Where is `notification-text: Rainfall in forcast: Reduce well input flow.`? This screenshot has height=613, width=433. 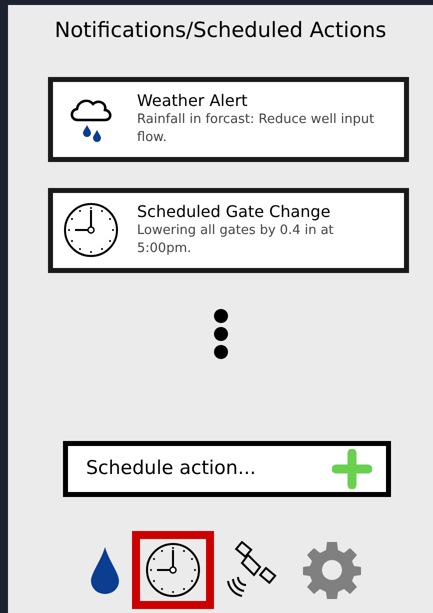
notification-text: Rainfall in forcast: Reduce well input flow. is located at coordinates (256, 129).